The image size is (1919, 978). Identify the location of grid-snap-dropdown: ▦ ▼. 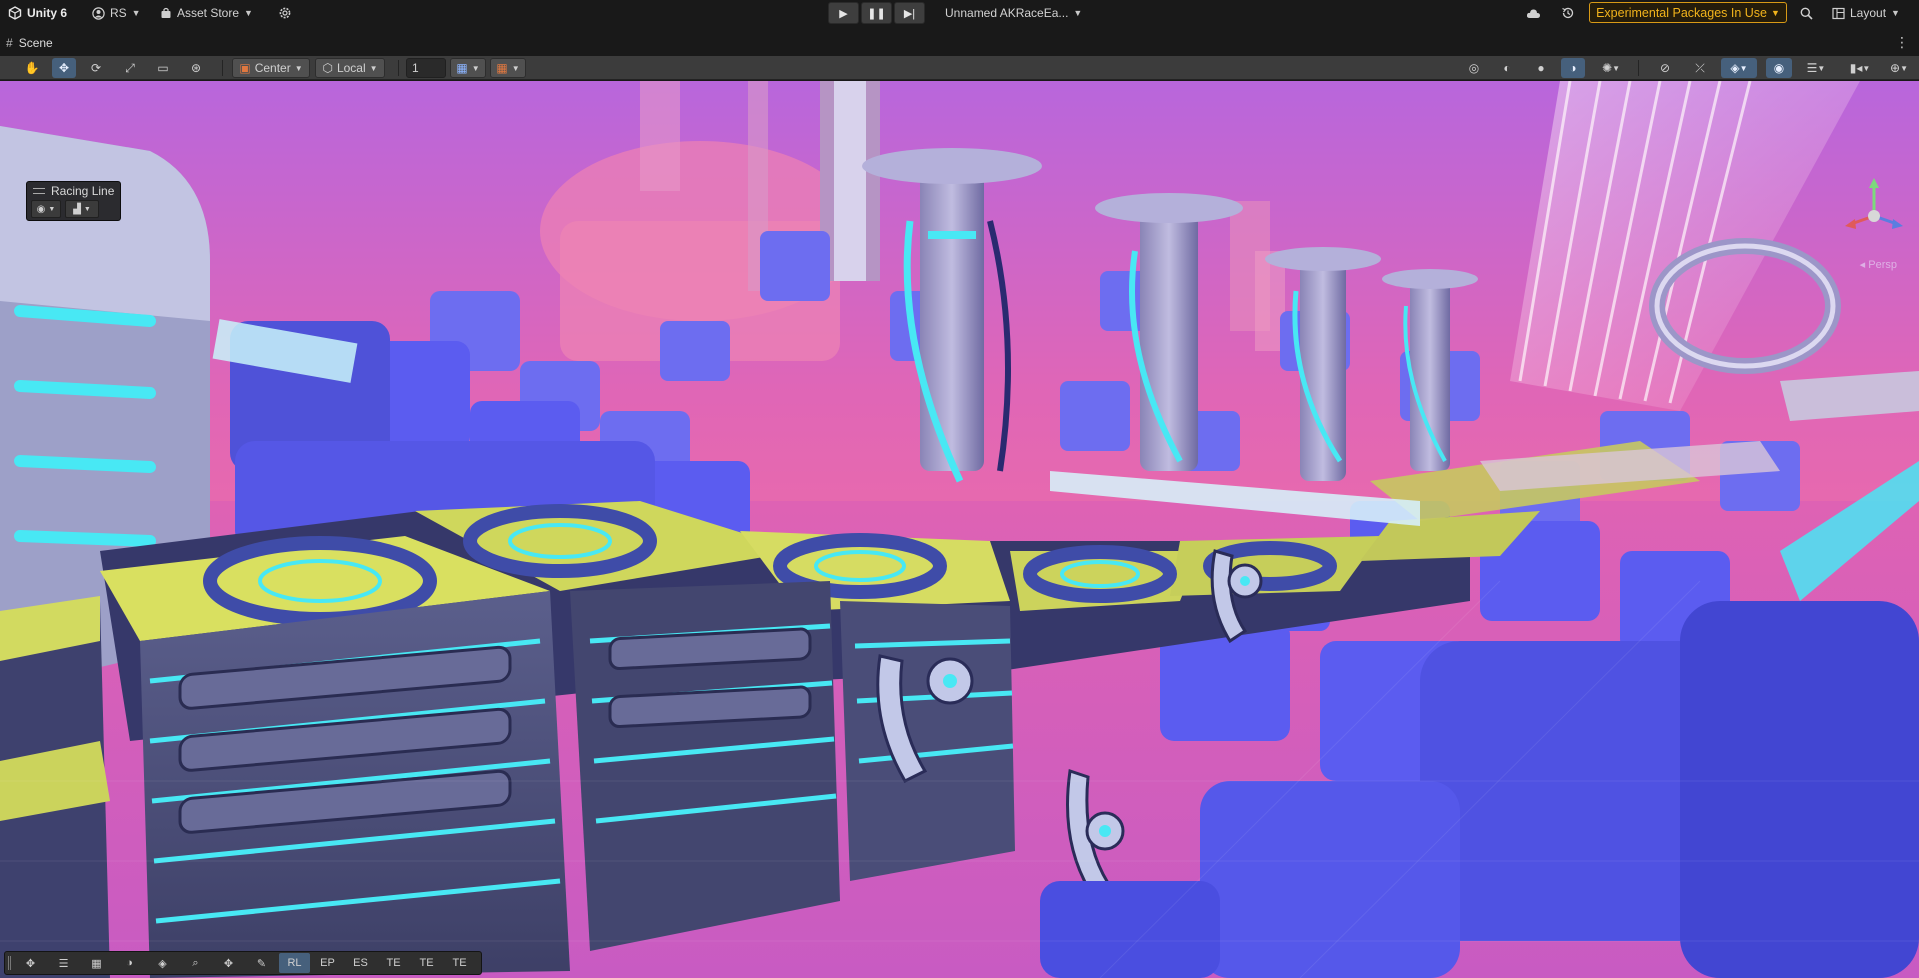
(468, 68).